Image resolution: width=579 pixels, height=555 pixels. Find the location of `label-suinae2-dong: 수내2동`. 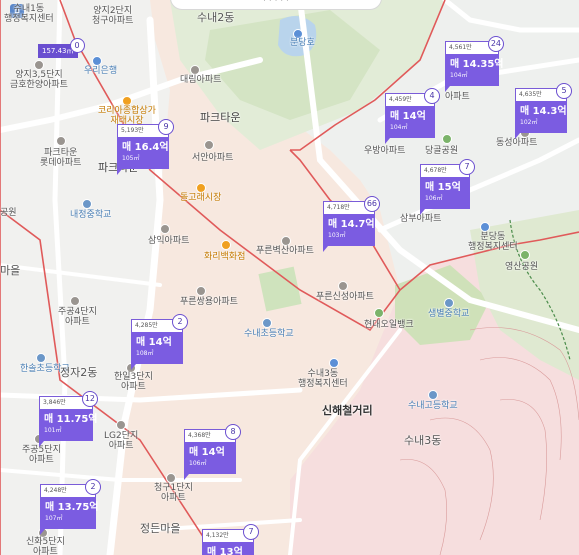

label-suinae2-dong: 수내2동 is located at coordinates (216, 17).